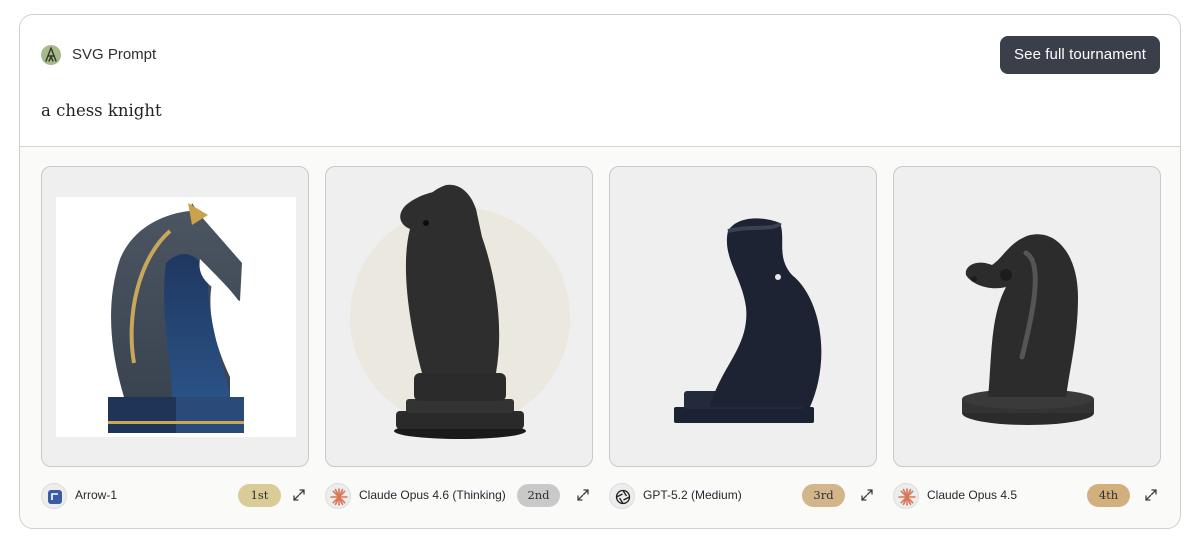 This screenshot has width=1200, height=541. I want to click on rank-badge: 3rd, so click(823, 495).